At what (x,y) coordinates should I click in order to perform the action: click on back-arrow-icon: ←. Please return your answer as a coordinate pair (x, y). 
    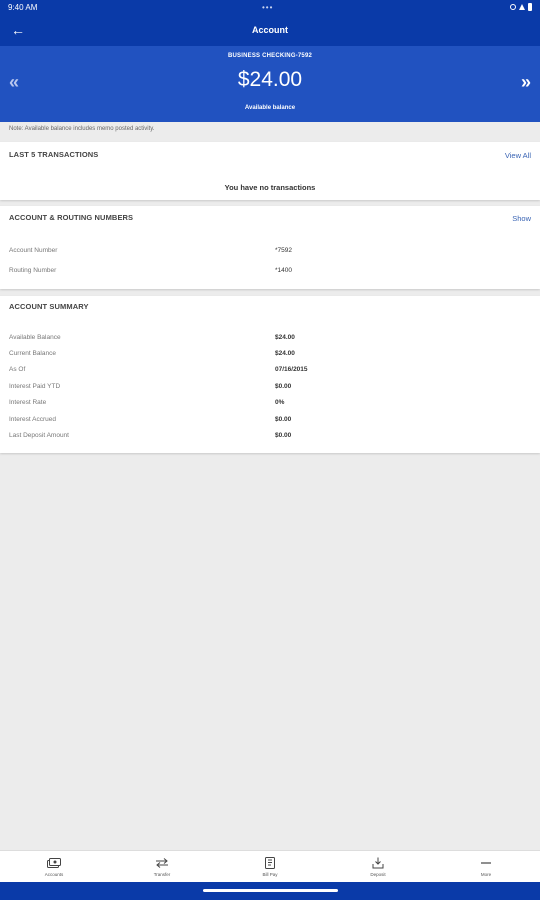
    Looking at the image, I should click on (18, 30).